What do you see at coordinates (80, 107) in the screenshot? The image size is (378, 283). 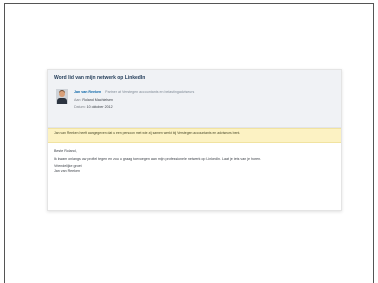 I see `date-label: Datum:` at bounding box center [80, 107].